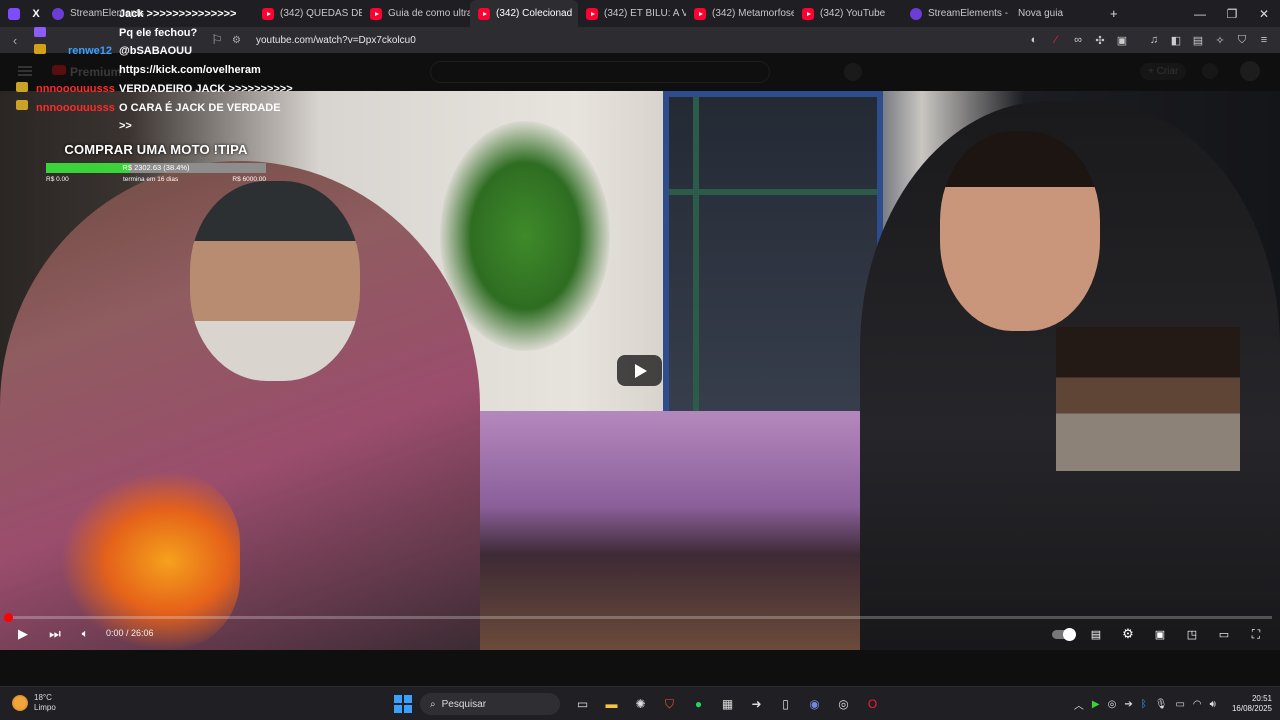 The width and height of the screenshot is (1280, 720). I want to click on extensions-puzzle-icon: ✣, so click(1100, 40).